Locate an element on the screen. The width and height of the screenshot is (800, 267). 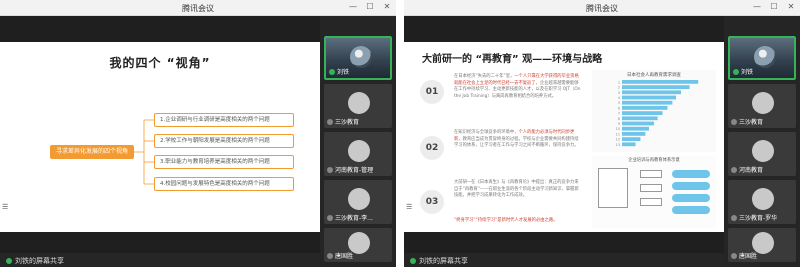
participant-name: 三沙教育-罗华 is located at coordinates (758, 218).